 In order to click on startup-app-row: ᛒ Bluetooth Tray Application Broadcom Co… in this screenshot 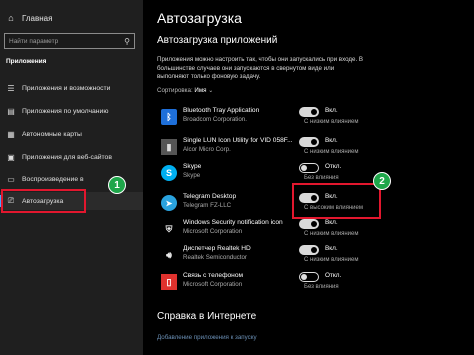, I will do `click(312, 119)`.